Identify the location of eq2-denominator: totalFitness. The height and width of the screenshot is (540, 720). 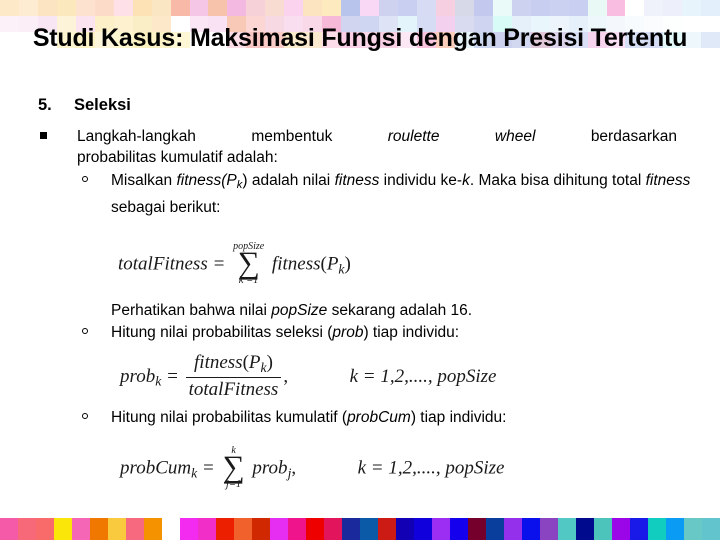
(233, 389).